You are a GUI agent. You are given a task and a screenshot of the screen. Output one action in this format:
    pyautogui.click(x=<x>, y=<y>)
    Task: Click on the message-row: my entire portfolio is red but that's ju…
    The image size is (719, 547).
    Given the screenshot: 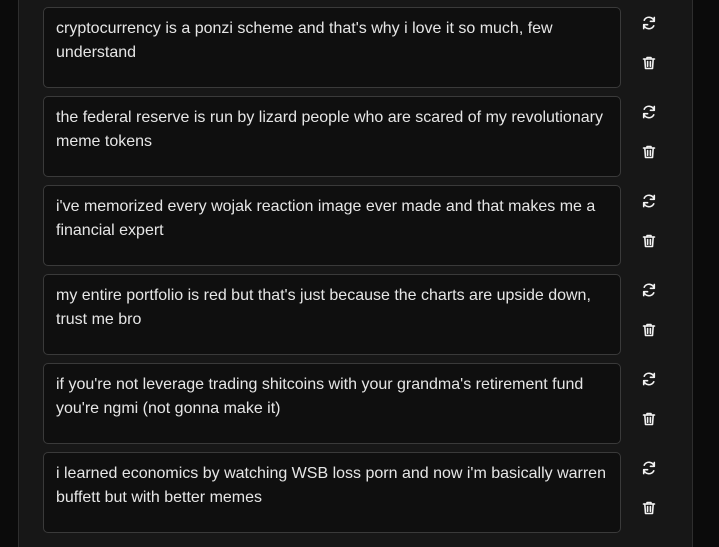 What is the action you would take?
    pyautogui.click(x=358, y=314)
    